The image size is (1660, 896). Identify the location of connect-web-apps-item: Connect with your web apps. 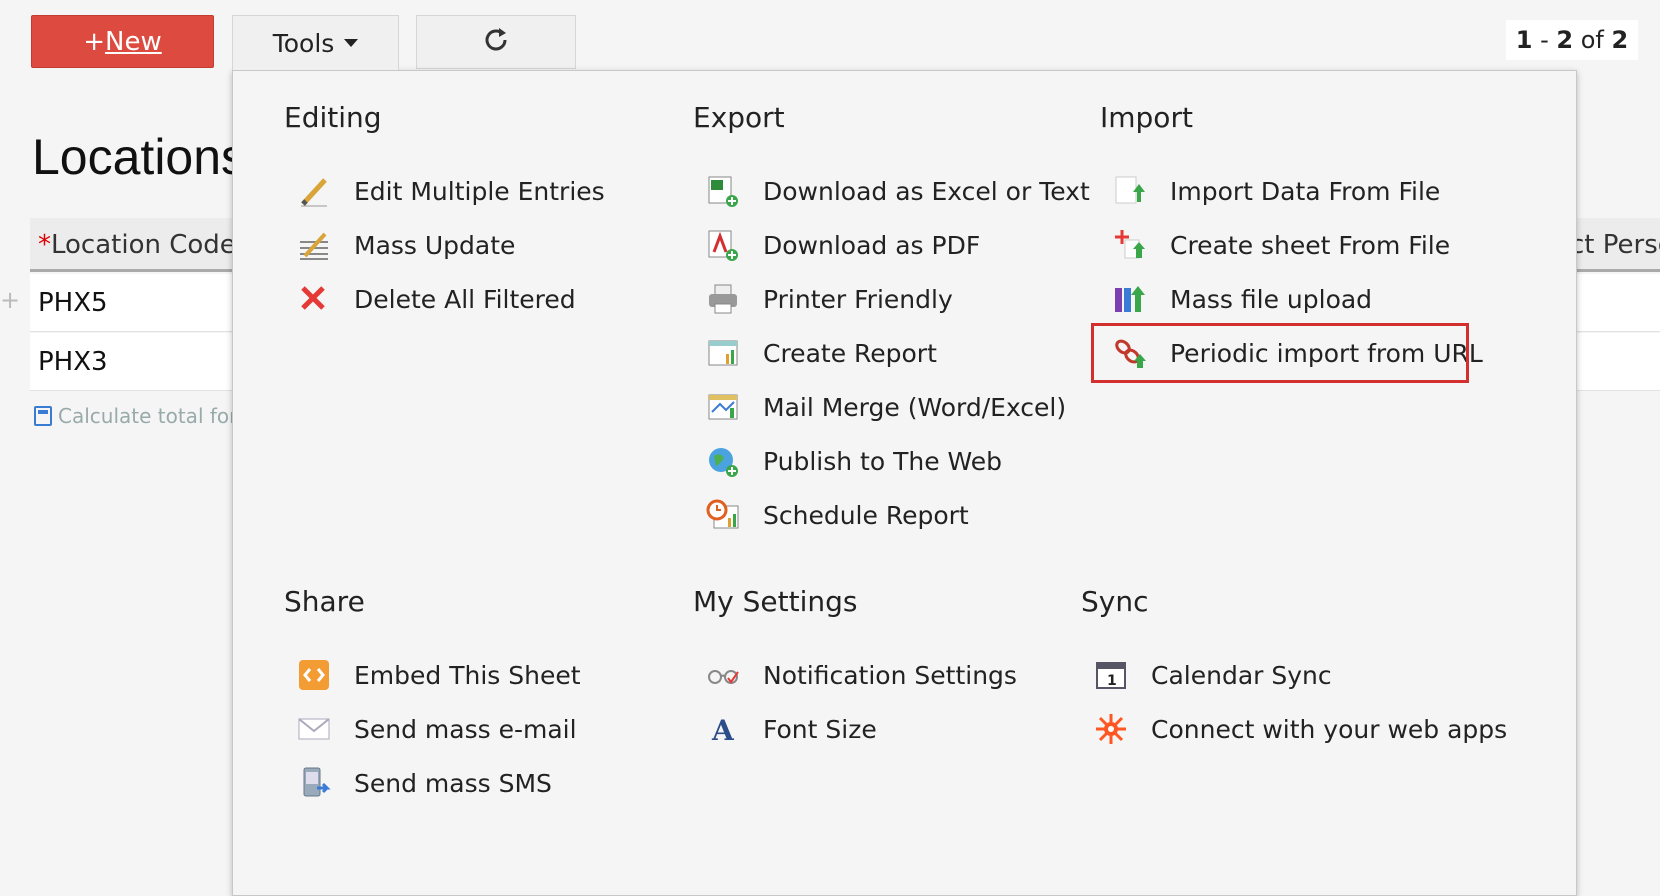
(1294, 729).